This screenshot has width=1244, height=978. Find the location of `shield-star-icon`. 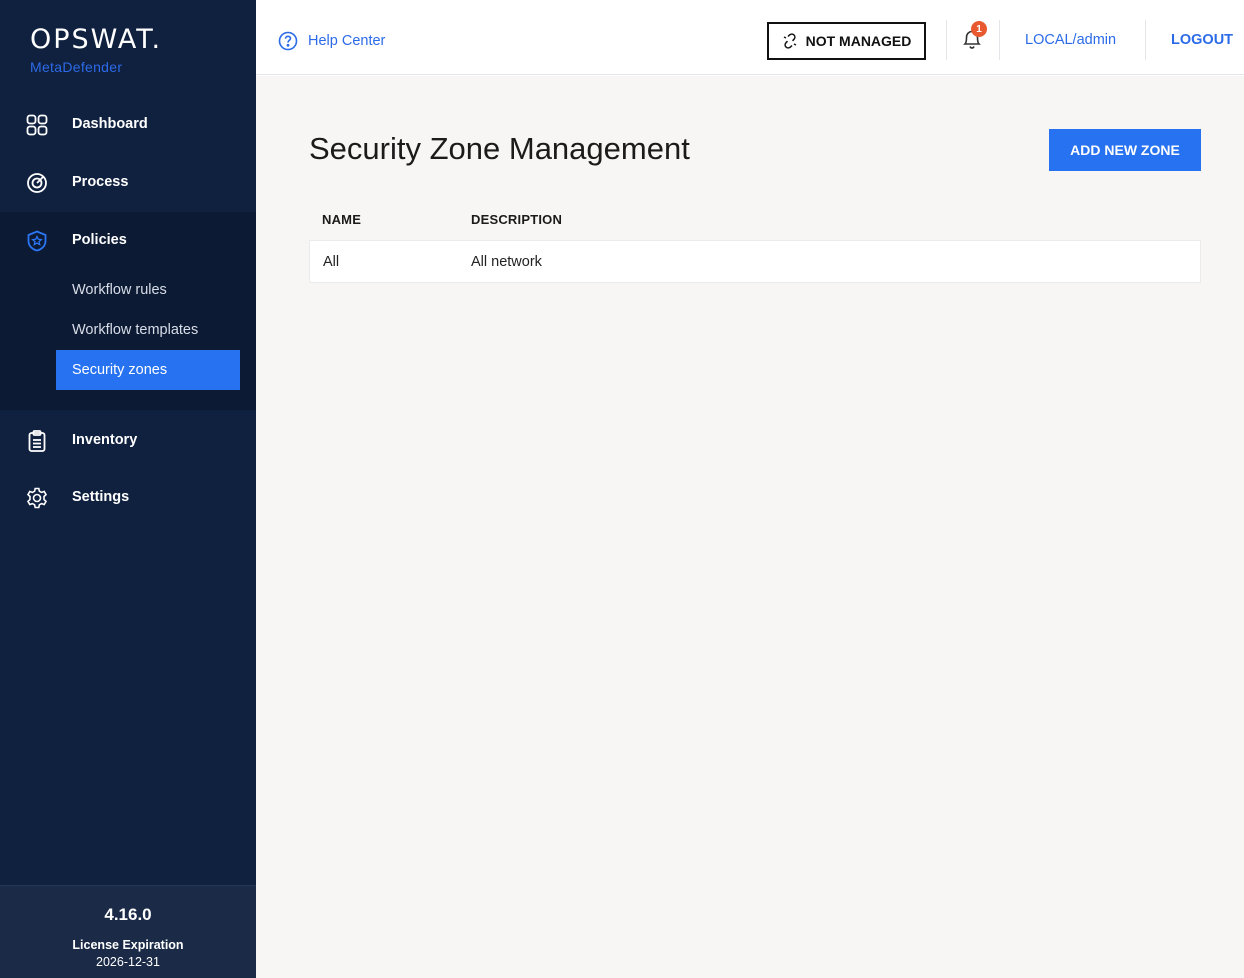

shield-star-icon is located at coordinates (37, 241).